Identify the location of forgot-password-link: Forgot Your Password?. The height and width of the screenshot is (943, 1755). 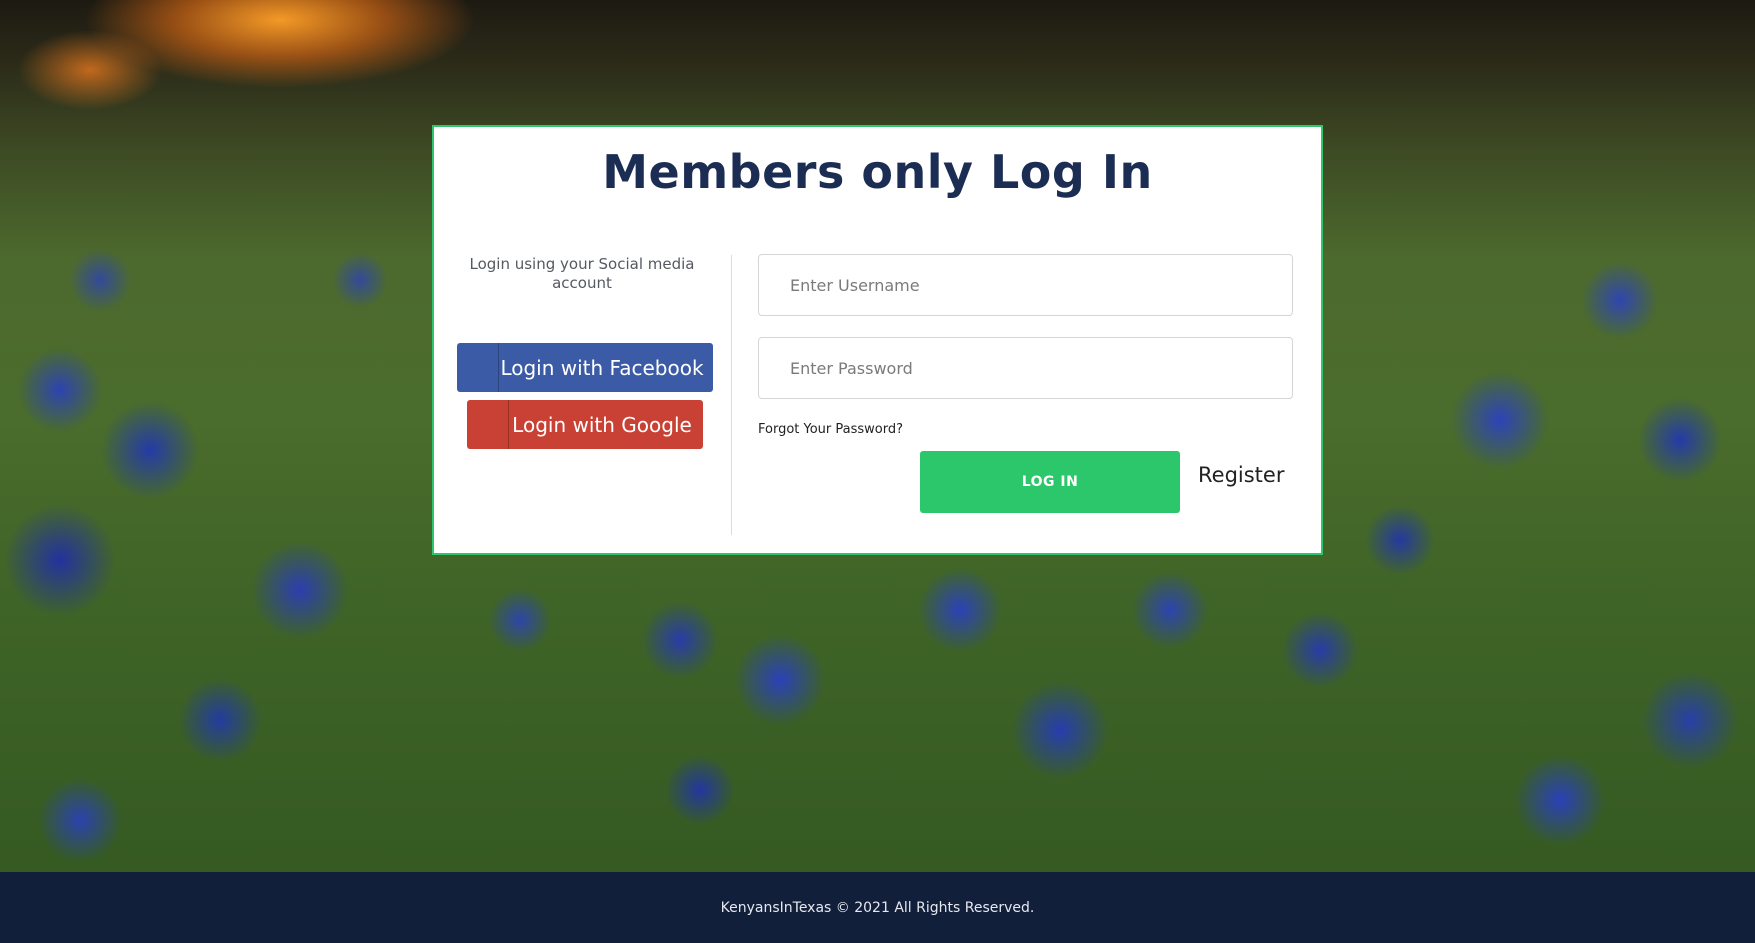
(830, 429).